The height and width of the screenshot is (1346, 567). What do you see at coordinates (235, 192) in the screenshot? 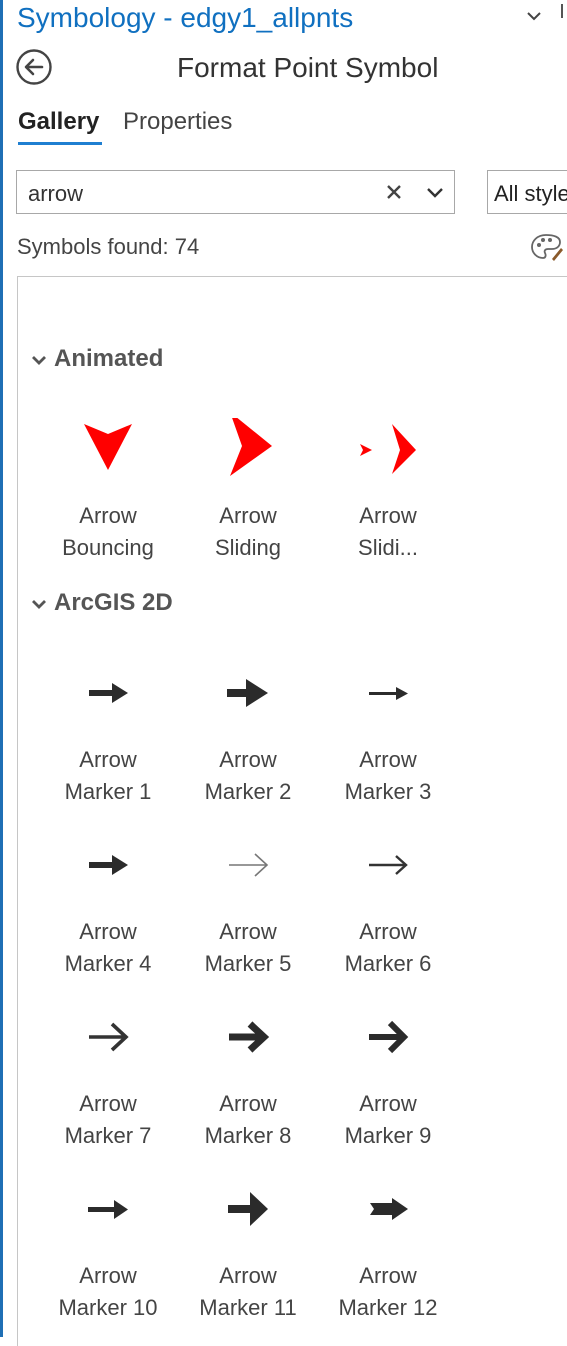
I see `search-input: arrow` at bounding box center [235, 192].